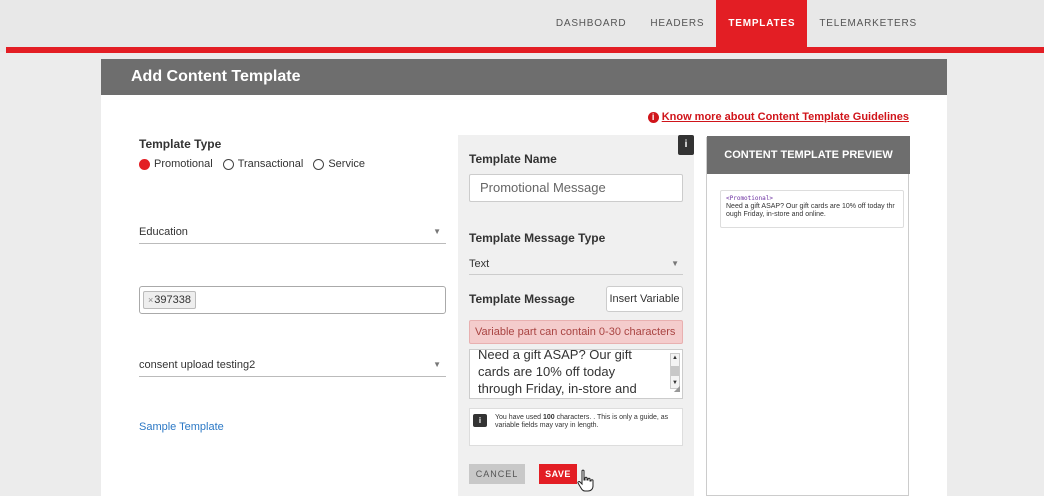 The height and width of the screenshot is (496, 1044). I want to click on remove-tag-icon: ×, so click(150, 300).